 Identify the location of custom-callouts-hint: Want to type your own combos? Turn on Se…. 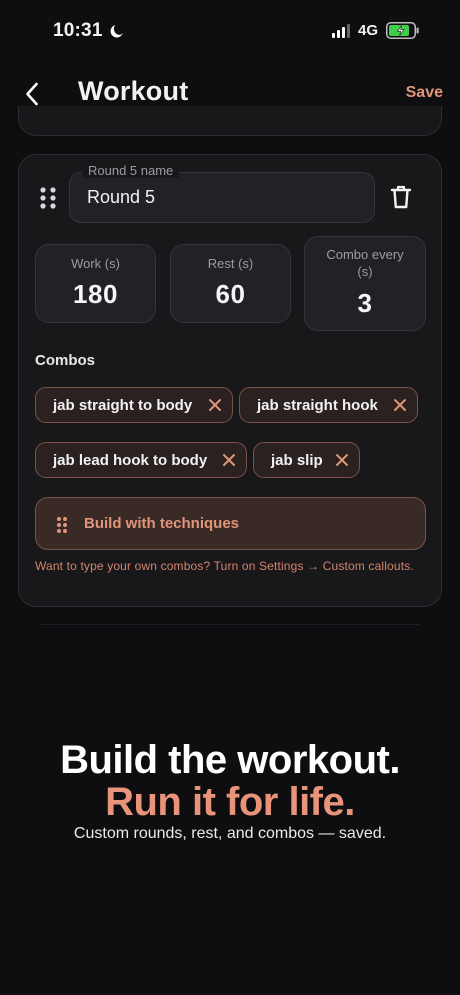
(224, 566).